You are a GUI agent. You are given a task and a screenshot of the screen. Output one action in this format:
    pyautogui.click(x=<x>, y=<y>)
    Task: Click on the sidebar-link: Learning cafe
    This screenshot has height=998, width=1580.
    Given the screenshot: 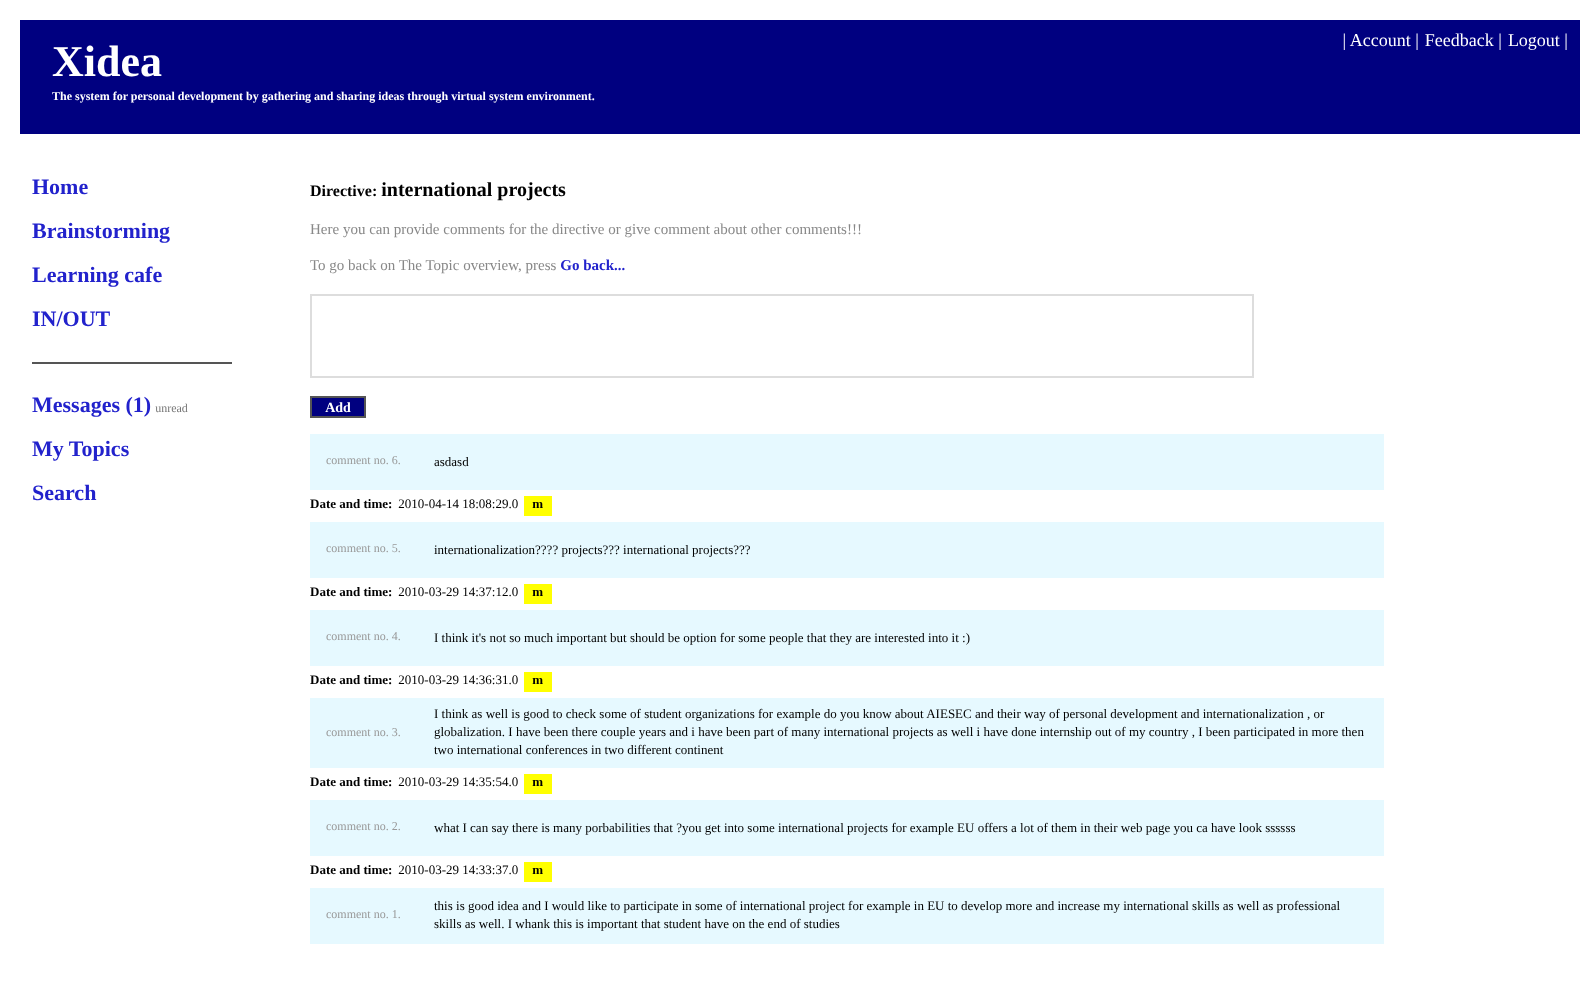 What is the action you would take?
    pyautogui.click(x=171, y=276)
    